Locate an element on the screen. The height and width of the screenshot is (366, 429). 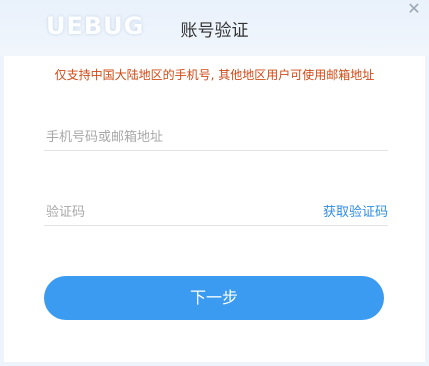
phone-email-field is located at coordinates (216, 138).